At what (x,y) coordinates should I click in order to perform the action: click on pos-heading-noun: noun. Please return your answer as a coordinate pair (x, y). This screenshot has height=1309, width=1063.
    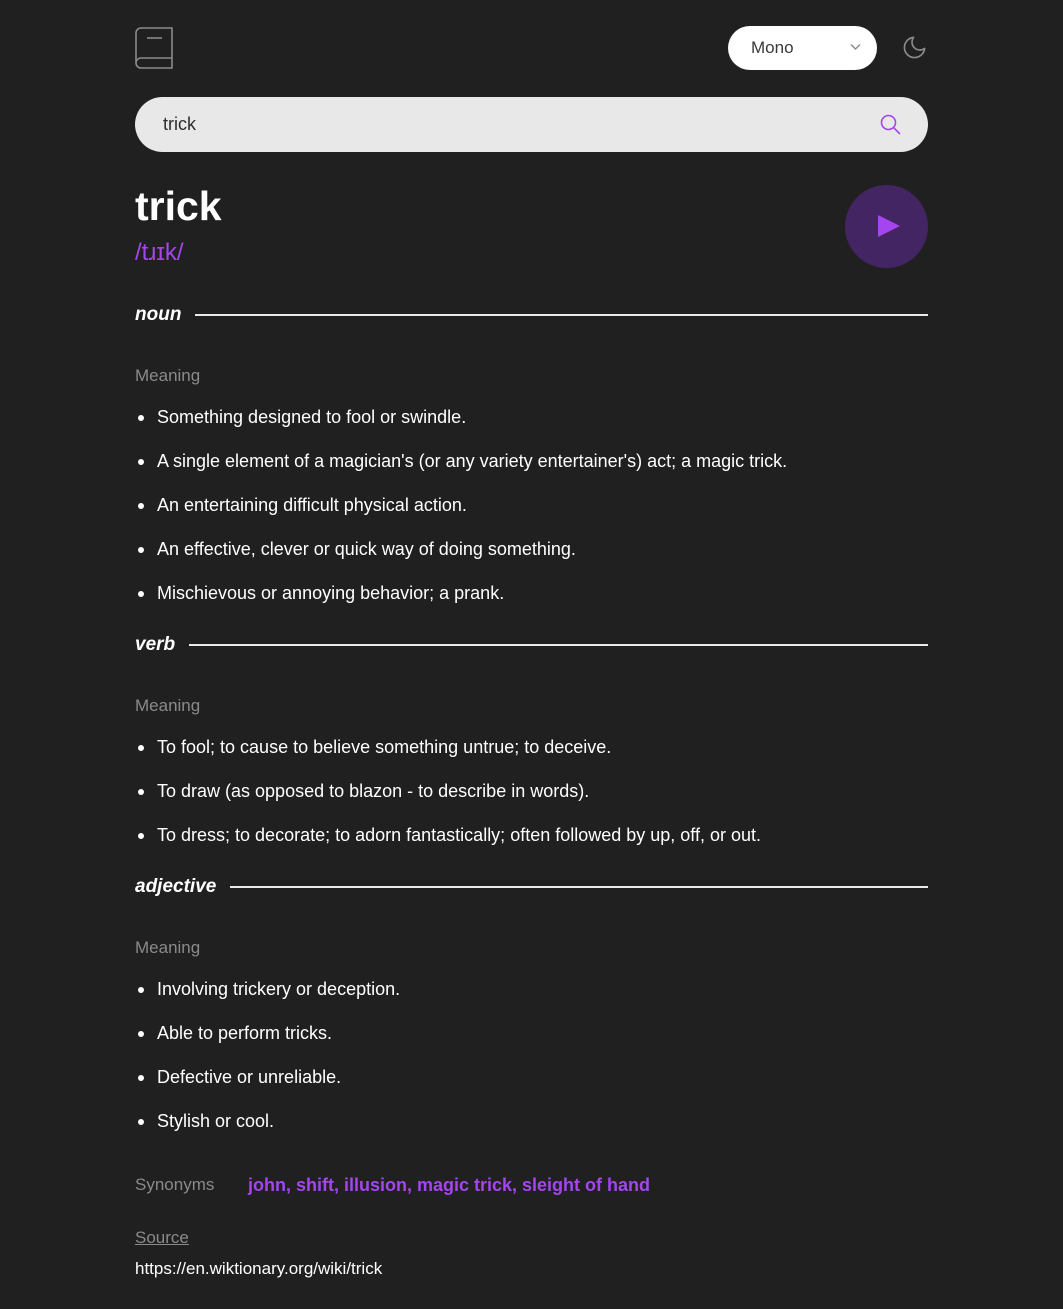
    Looking at the image, I should click on (531, 315).